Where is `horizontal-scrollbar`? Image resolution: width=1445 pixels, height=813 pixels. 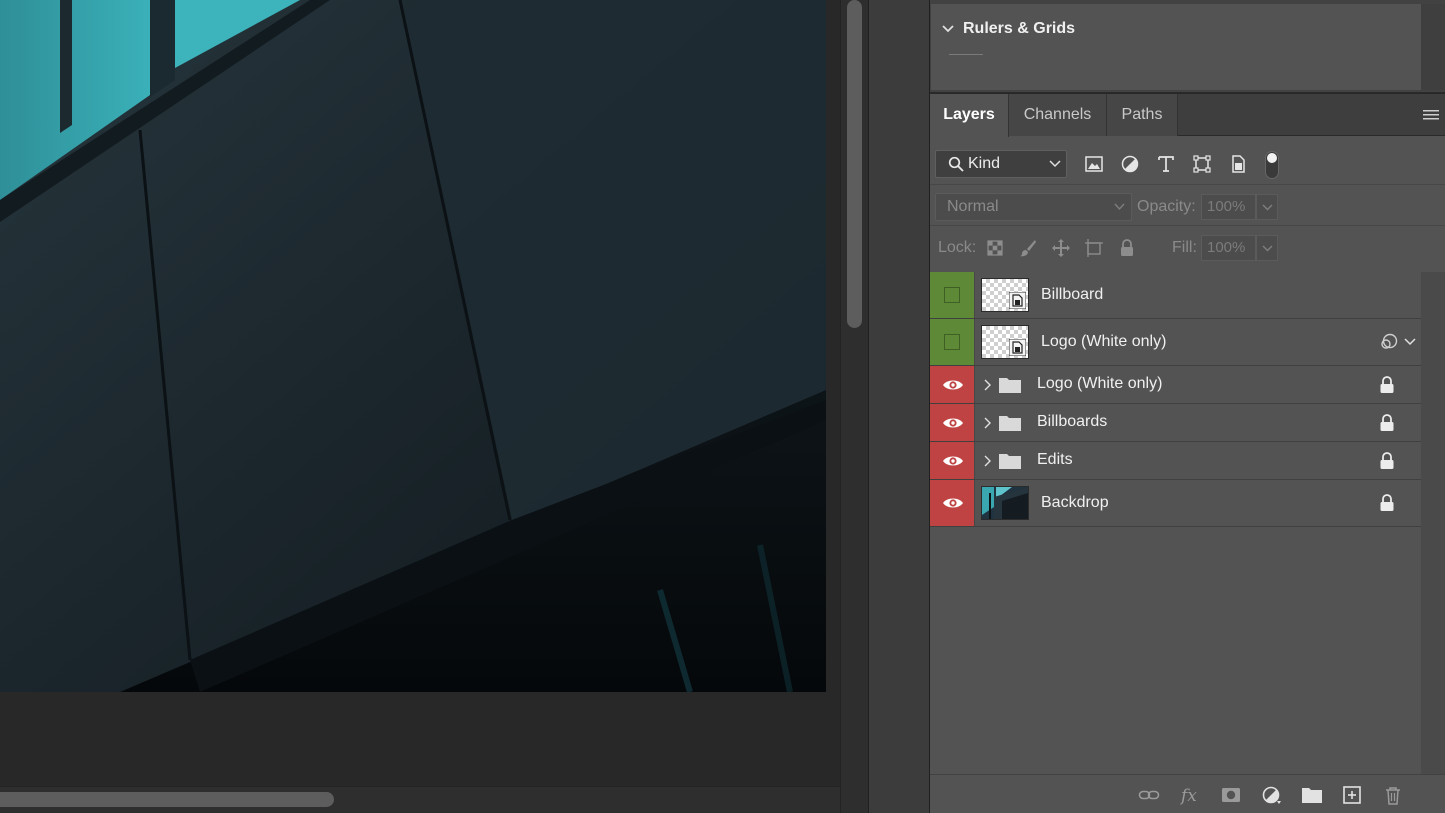 horizontal-scrollbar is located at coordinates (420, 799).